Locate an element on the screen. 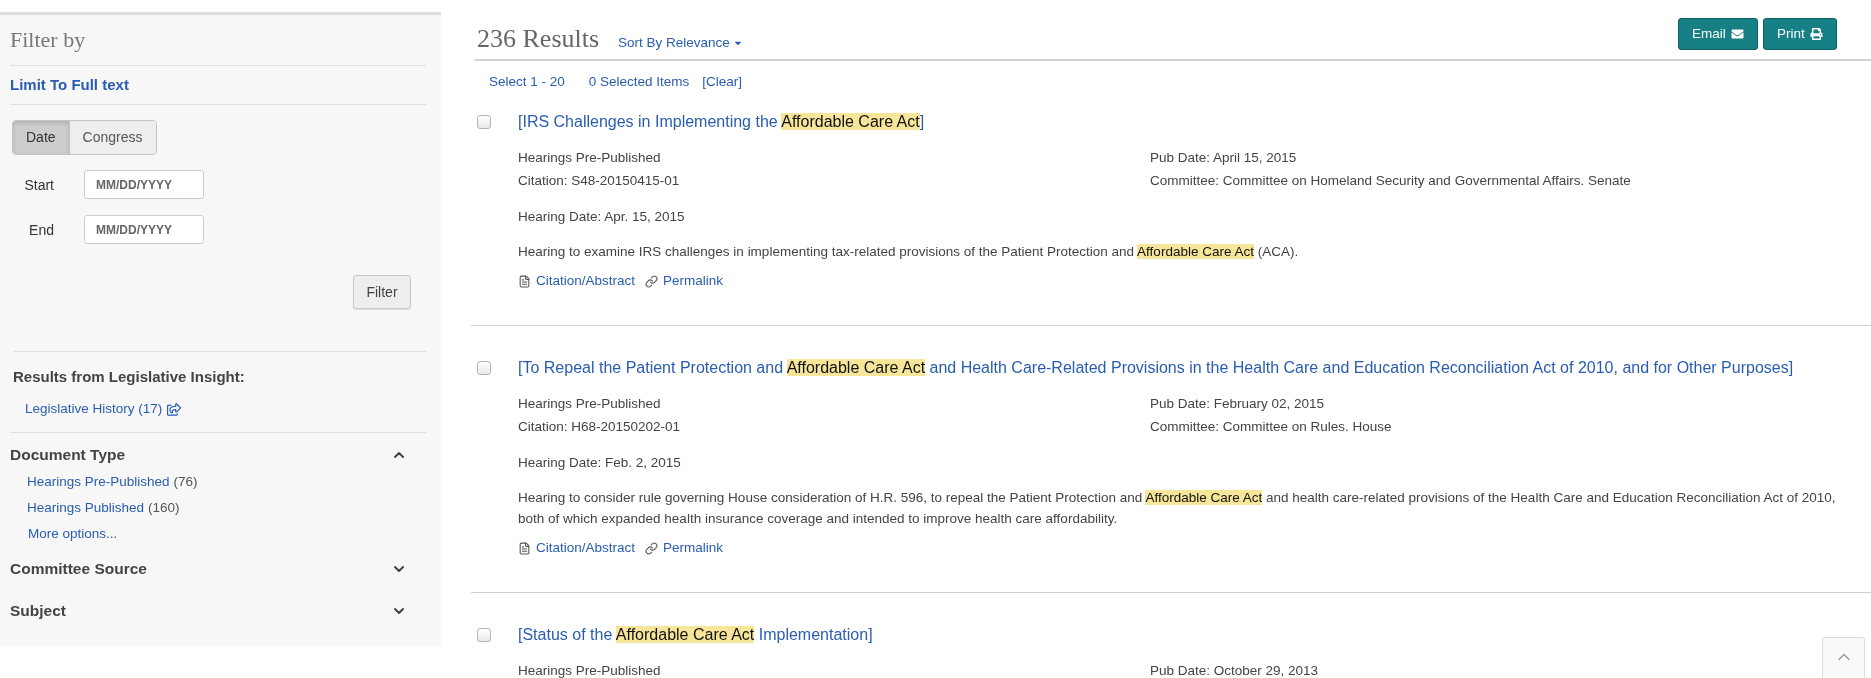 The height and width of the screenshot is (678, 1871). citation-text: Citation: H68-20150202-01 is located at coordinates (599, 427).